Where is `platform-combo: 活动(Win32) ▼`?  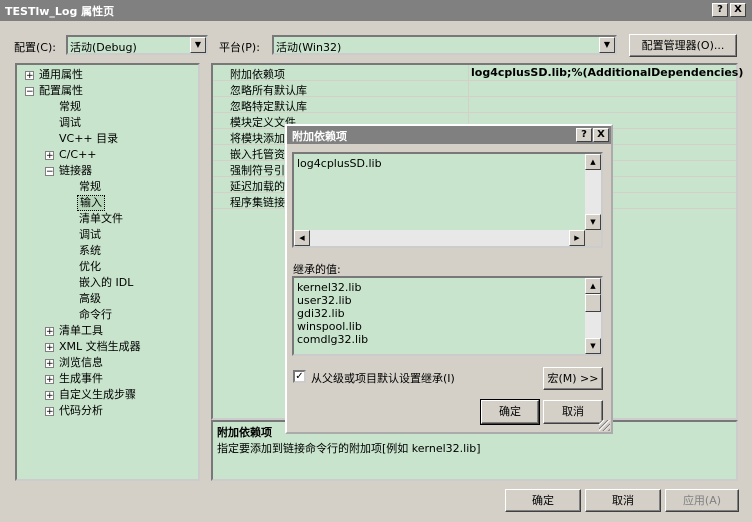 platform-combo: 活动(Win32) ▼ is located at coordinates (444, 45).